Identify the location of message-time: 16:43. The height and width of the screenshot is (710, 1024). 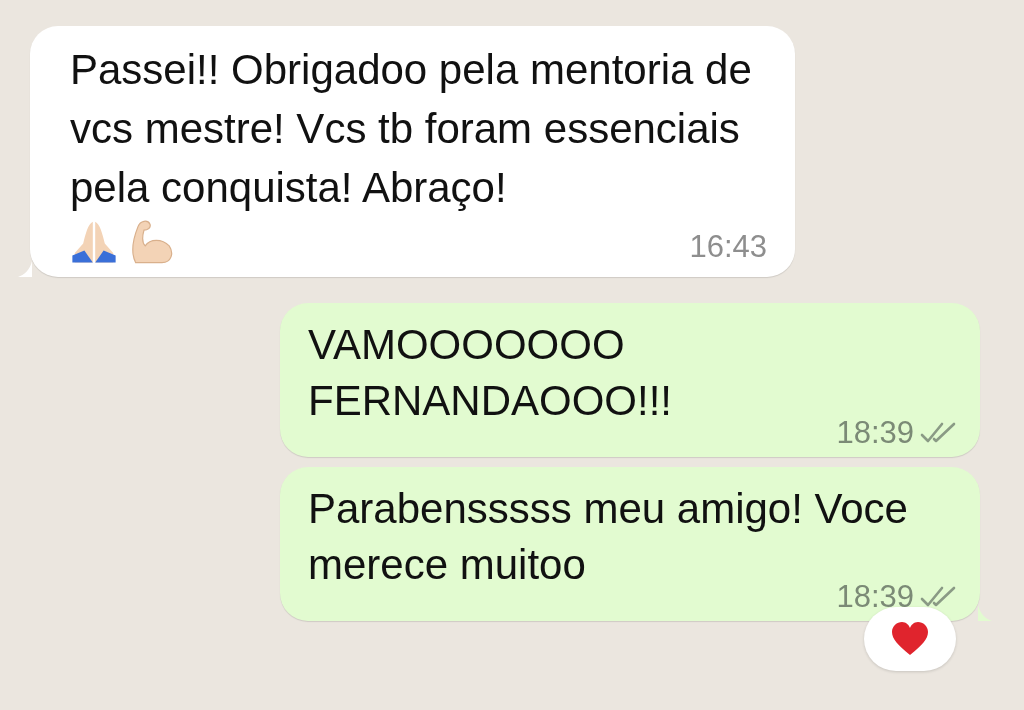
(728, 247).